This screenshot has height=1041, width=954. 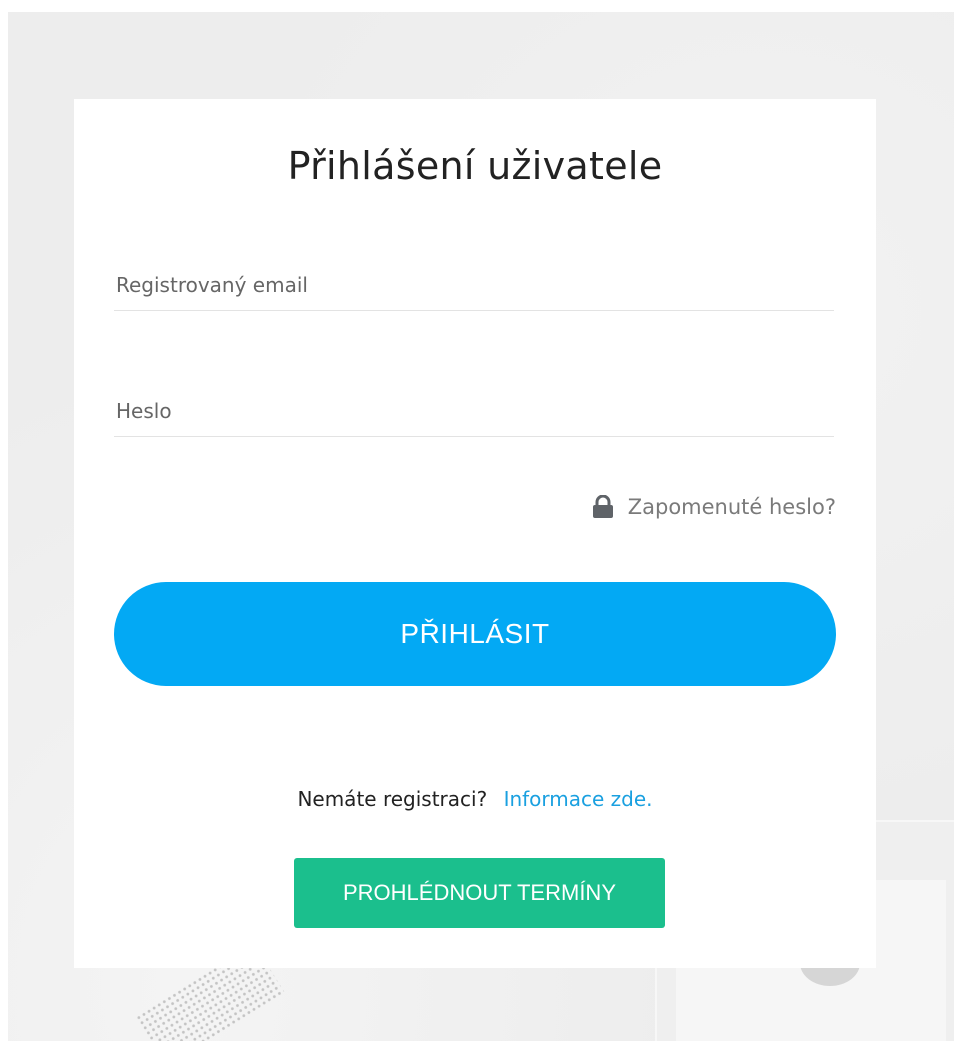 What do you see at coordinates (392, 799) in the screenshot?
I see `register-text: Nemáte registraci?` at bounding box center [392, 799].